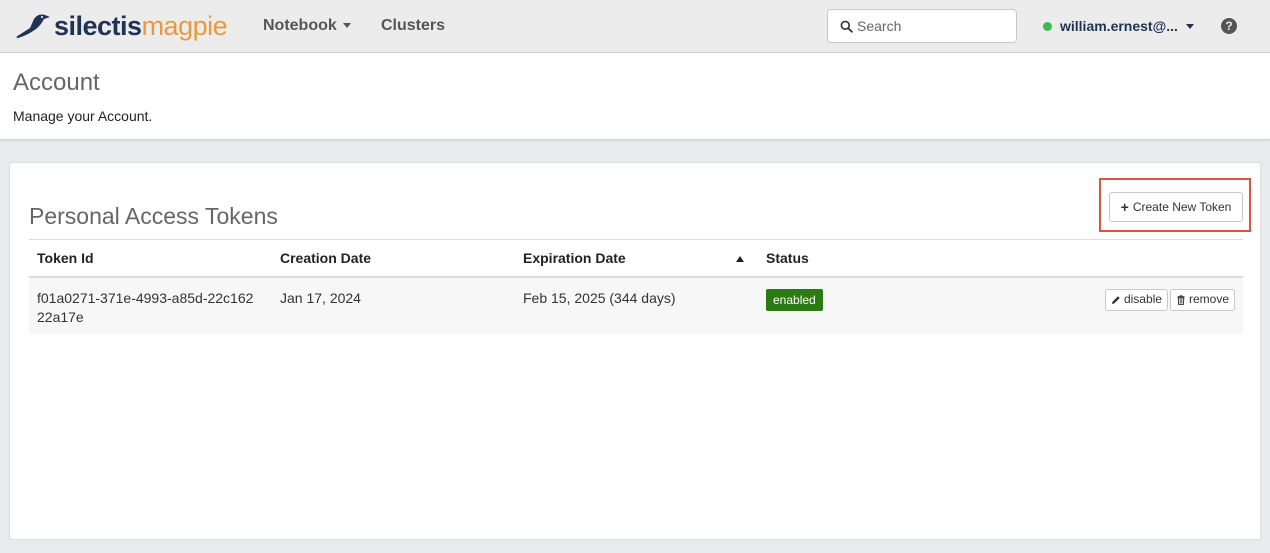 This screenshot has width=1270, height=553. What do you see at coordinates (858, 258) in the screenshot?
I see `column-header-status: Status` at bounding box center [858, 258].